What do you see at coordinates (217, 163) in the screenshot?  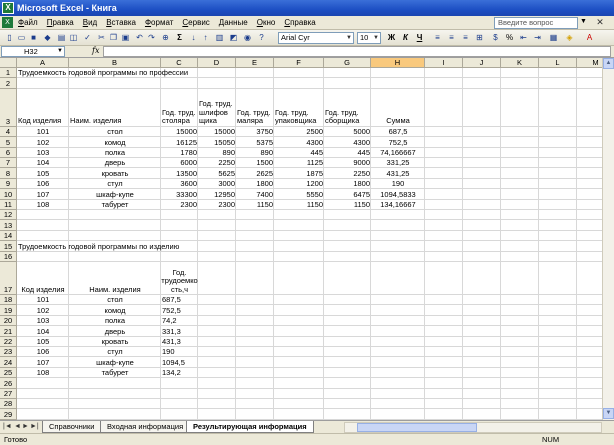 I see `table1-cell: 2250` at bounding box center [217, 163].